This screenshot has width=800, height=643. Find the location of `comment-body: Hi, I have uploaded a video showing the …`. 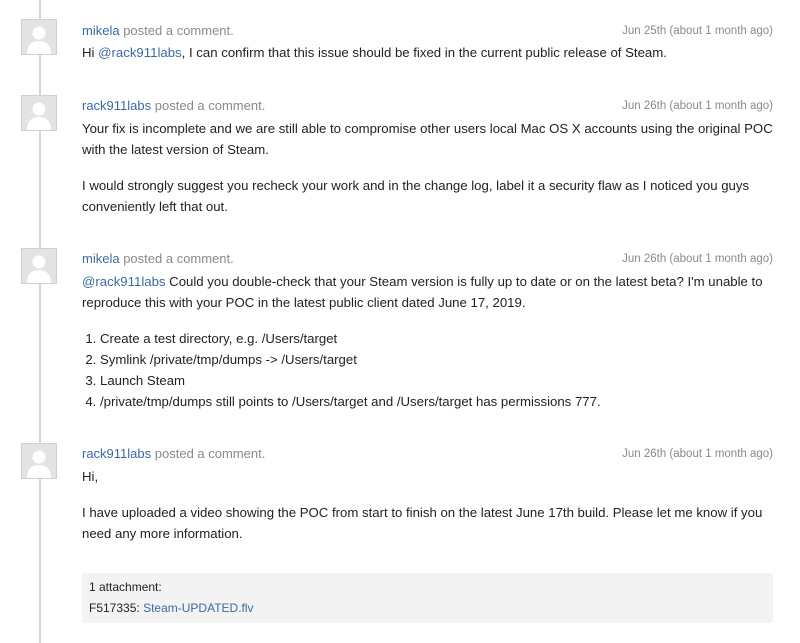

comment-body: Hi, I have uploaded a video showing the … is located at coordinates (427, 505).